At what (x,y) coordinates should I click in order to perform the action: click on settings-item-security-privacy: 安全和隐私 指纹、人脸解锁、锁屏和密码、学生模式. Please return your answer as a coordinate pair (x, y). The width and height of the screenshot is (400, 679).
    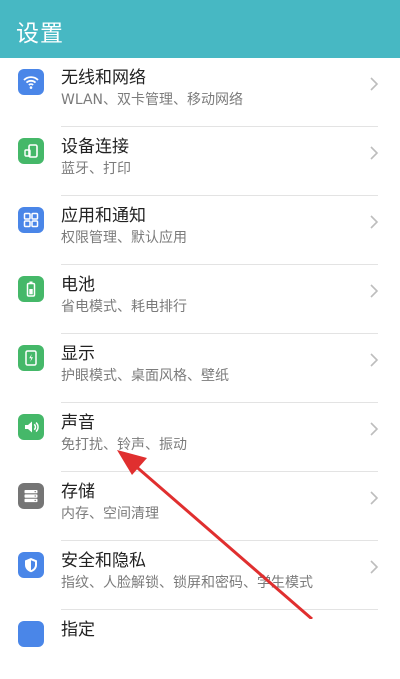
    Looking at the image, I should click on (200, 575).